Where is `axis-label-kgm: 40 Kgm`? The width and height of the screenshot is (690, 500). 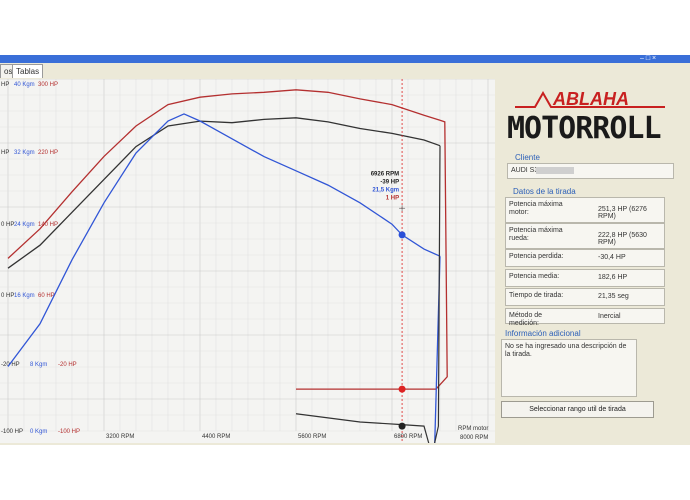 axis-label-kgm: 40 Kgm is located at coordinates (24, 85).